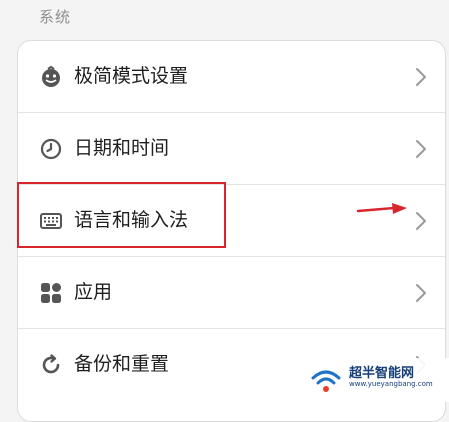  Describe the element at coordinates (51, 77) in the screenshot. I see `simple-mode-icon` at that location.